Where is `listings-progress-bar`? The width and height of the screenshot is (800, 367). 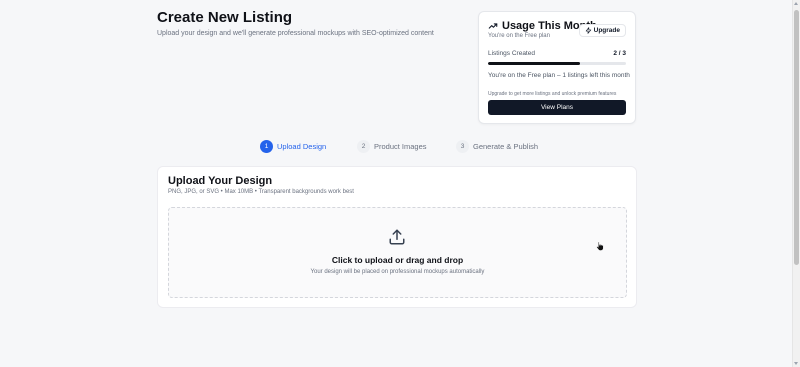
listings-progress-bar is located at coordinates (557, 63).